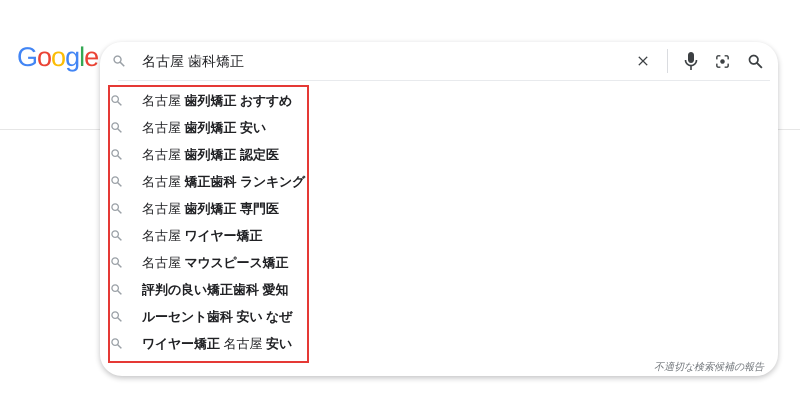 The width and height of the screenshot is (800, 400). What do you see at coordinates (202, 127) in the screenshot?
I see `suggestion-item: 名古屋 歯列矯正 安い` at bounding box center [202, 127].